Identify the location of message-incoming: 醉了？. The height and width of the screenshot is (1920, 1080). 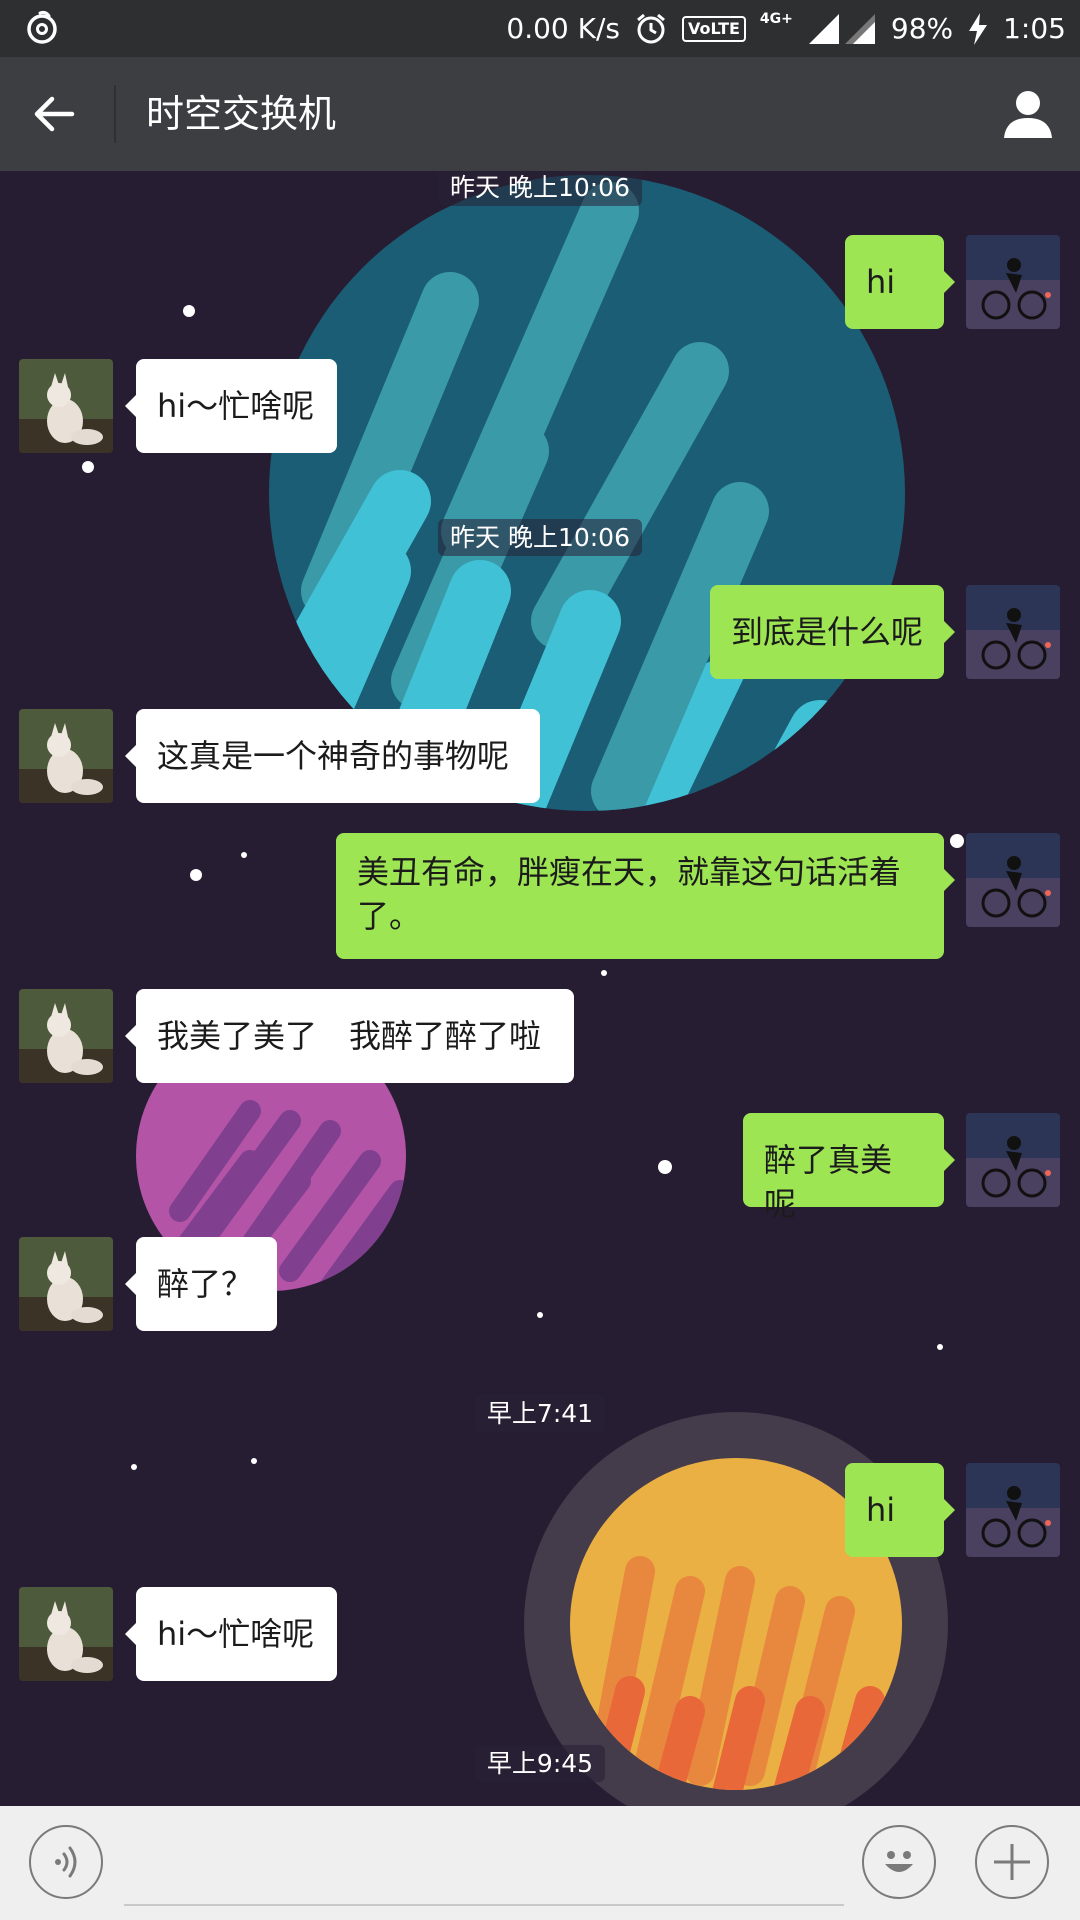
(201, 1284).